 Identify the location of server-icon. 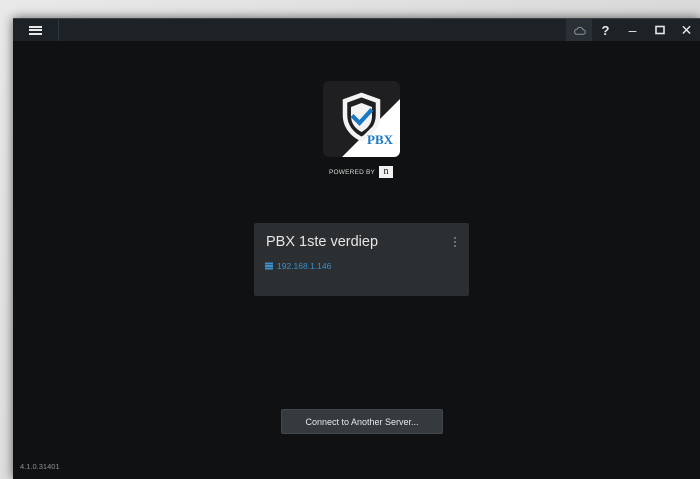
(269, 266).